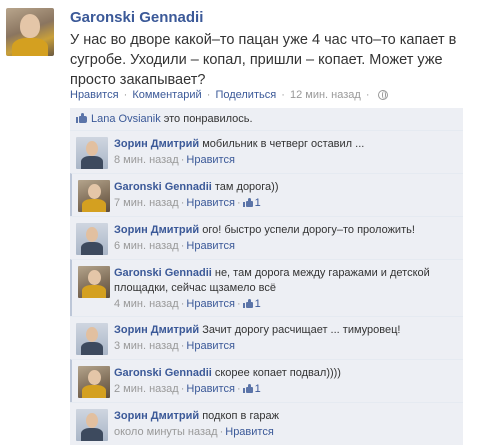  I want to click on comment-text: там дорога)), so click(245, 187).